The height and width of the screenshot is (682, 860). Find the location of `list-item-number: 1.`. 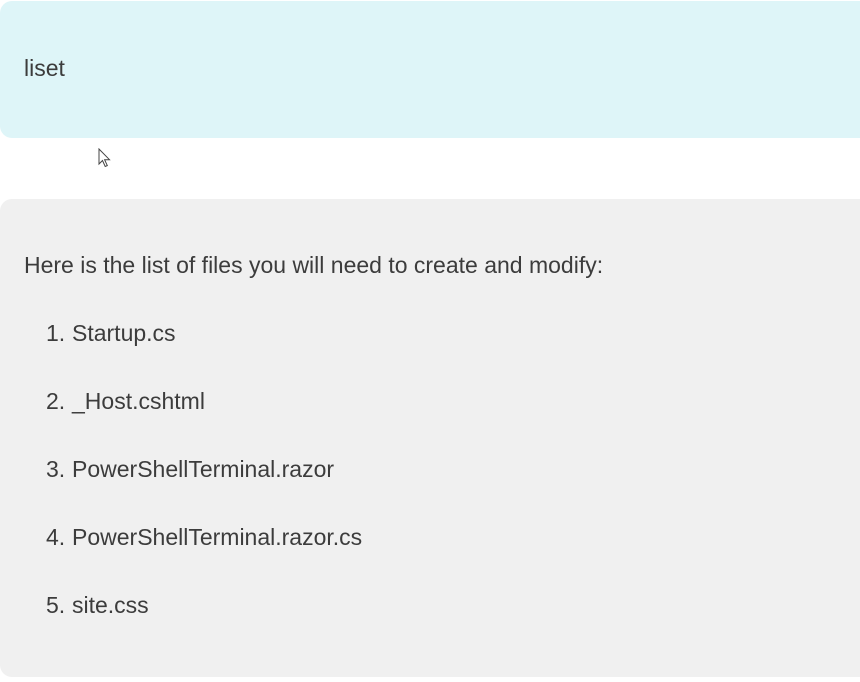

list-item-number: 1. is located at coordinates (56, 333).